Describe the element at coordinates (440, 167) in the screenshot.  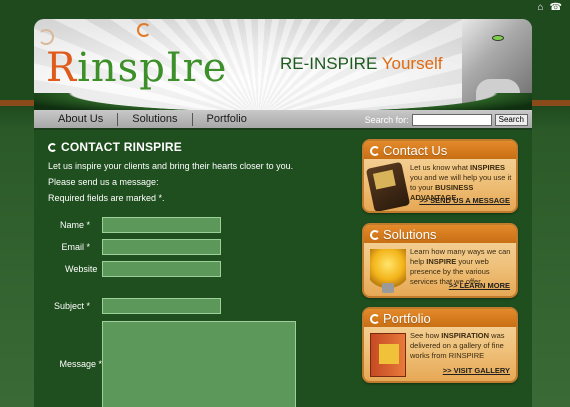
I see `card-text-part: Let us know what` at that location.